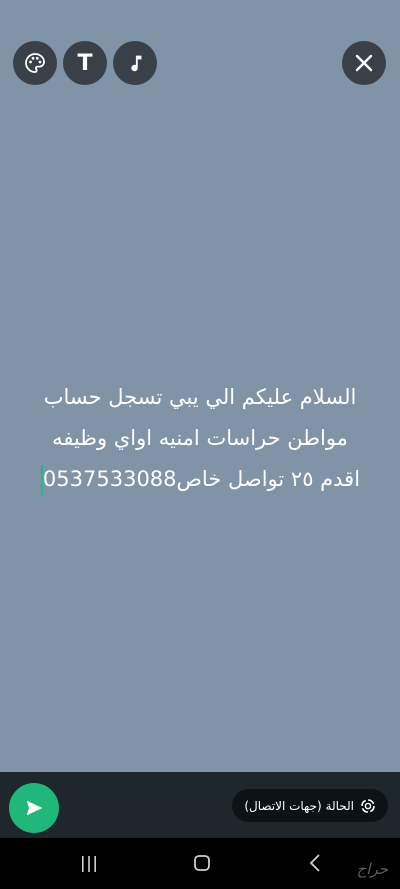  I want to click on status-text-line: اقدم ٢٥ تواصل خاص0537533088, so click(200, 479).